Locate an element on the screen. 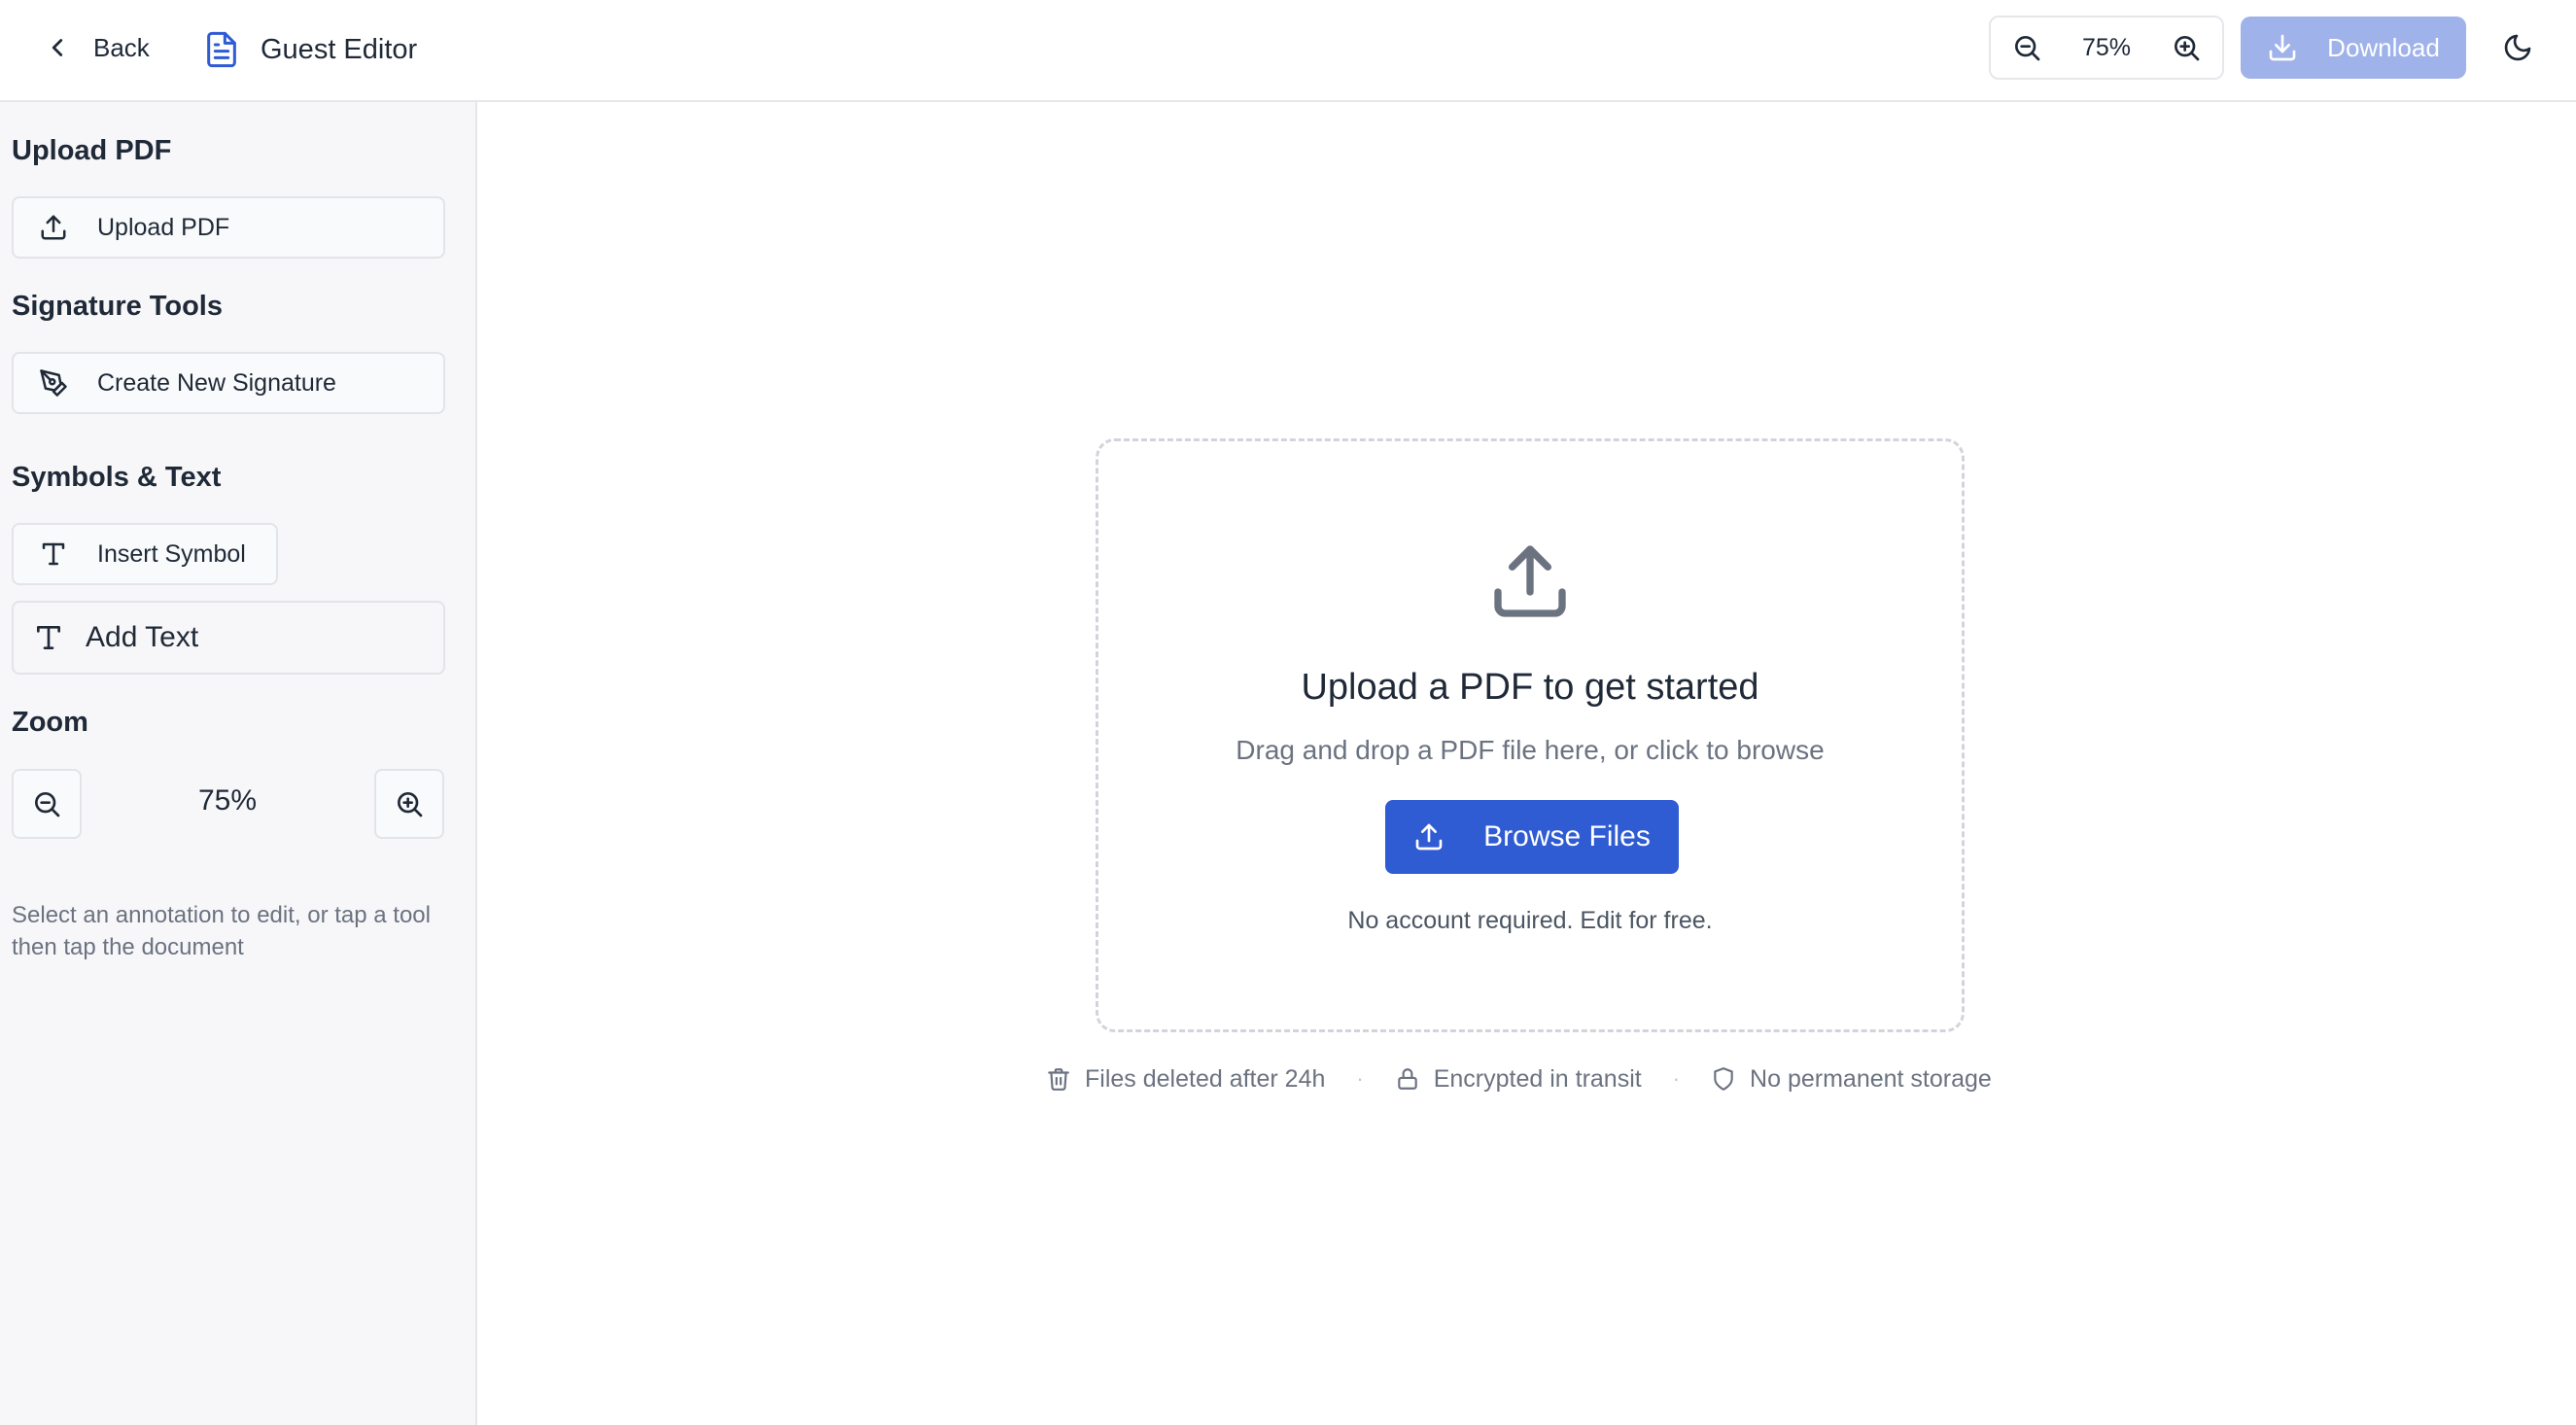 This screenshot has height=1425, width=2576. create-signature-label: Create New Signature is located at coordinates (216, 383).